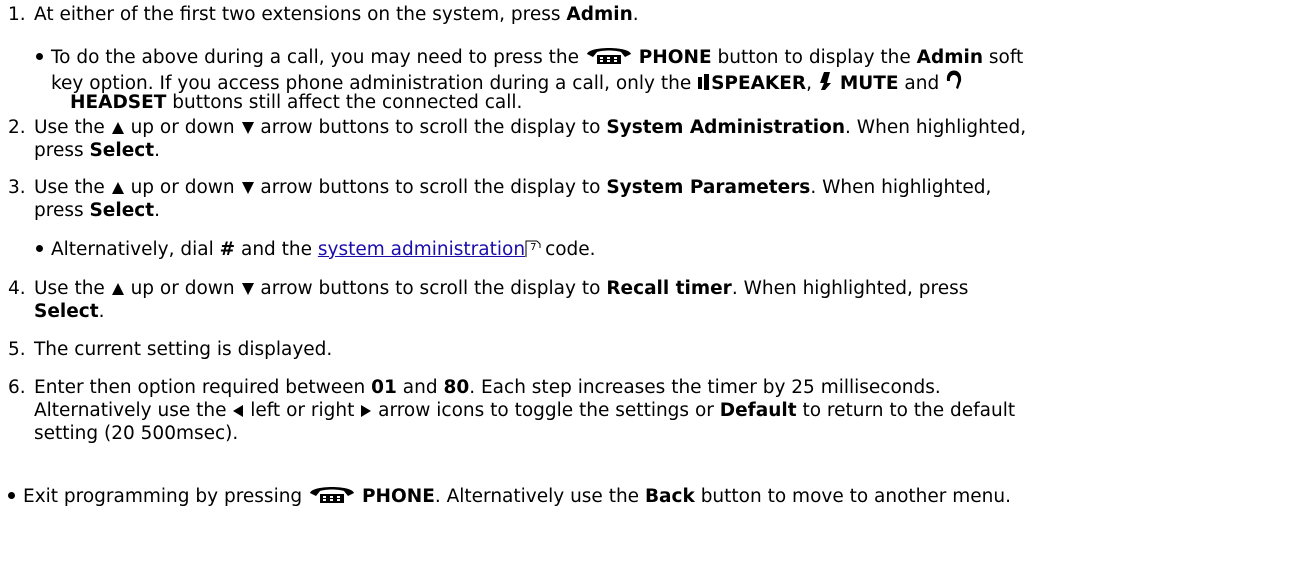  What do you see at coordinates (869, 83) in the screenshot?
I see `mute-label: MUTE` at bounding box center [869, 83].